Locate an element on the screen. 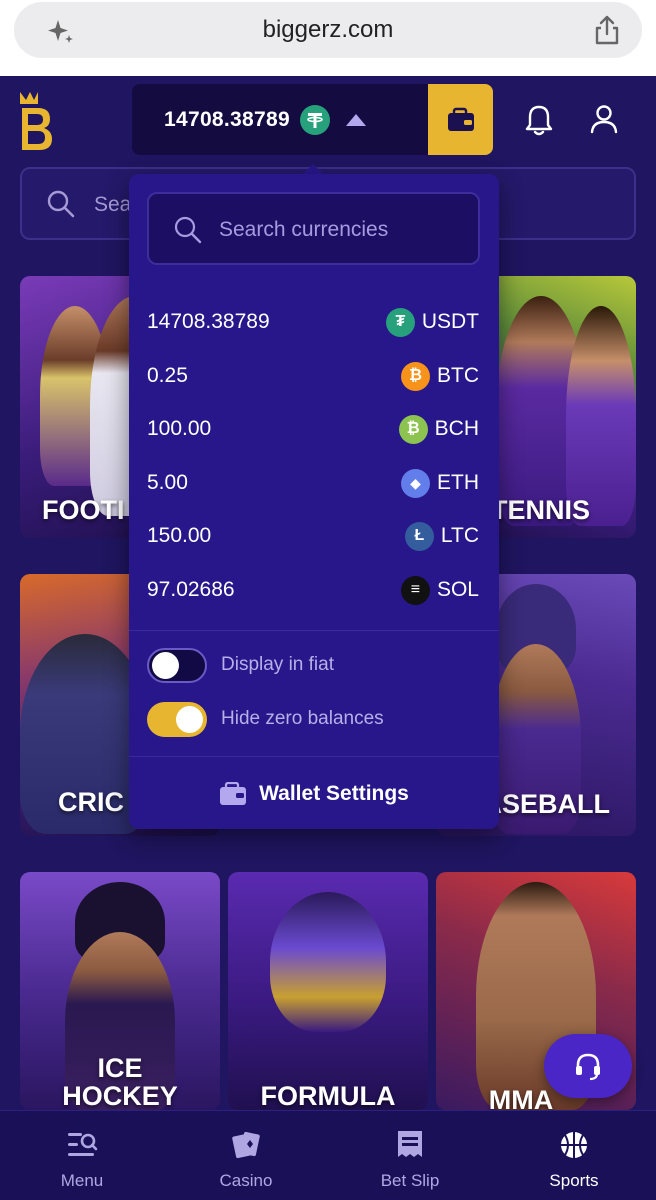 This screenshot has width=656, height=1200. nav-sports: Sports is located at coordinates (574, 1162).